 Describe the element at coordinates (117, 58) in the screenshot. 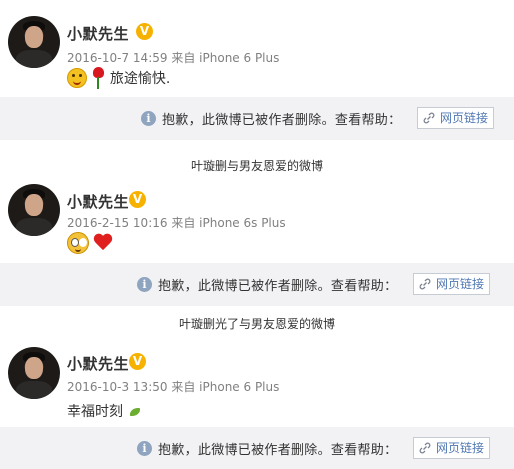

I see `post-timestamp: 2016-10-7 14:59` at that location.